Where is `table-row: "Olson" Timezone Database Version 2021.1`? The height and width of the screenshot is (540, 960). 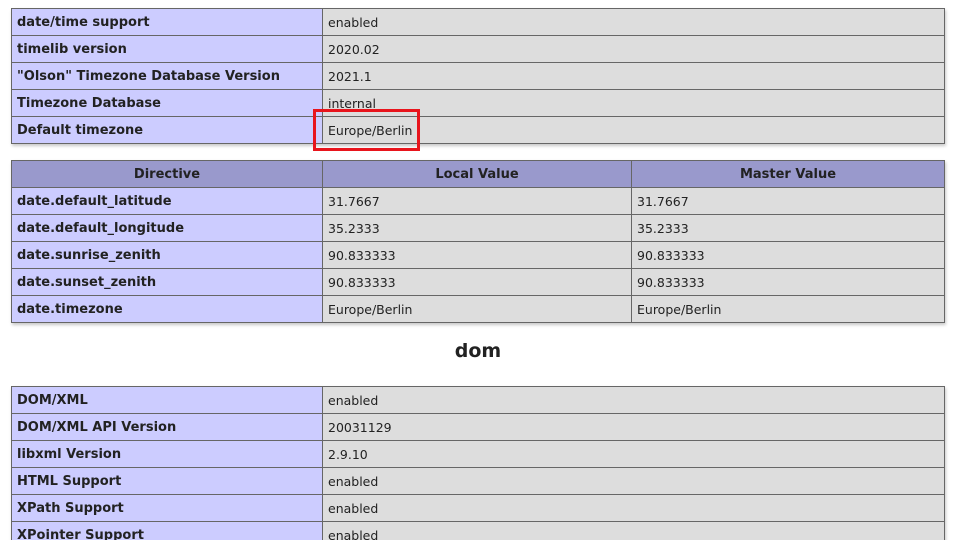 table-row: "Olson" Timezone Database Version 2021.1 is located at coordinates (478, 76).